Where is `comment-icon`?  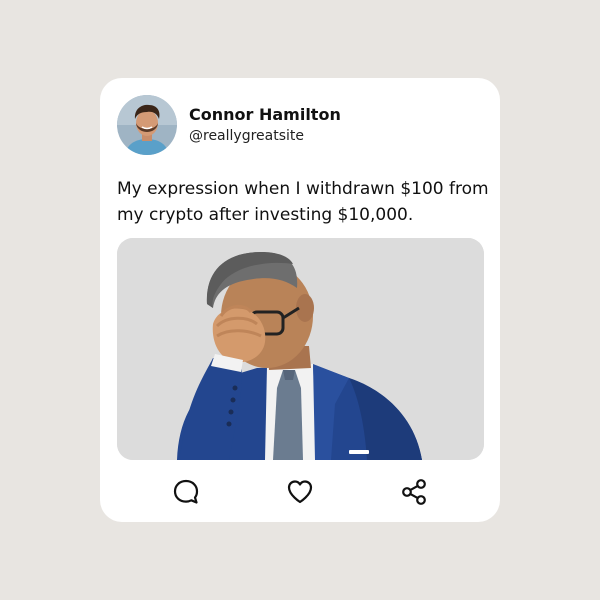
comment-icon is located at coordinates (186, 491).